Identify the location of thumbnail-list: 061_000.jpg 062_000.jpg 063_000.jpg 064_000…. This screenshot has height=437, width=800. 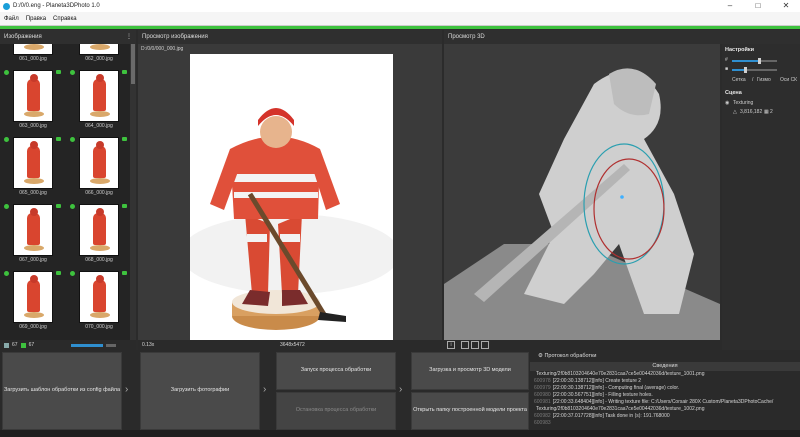
(68, 192).